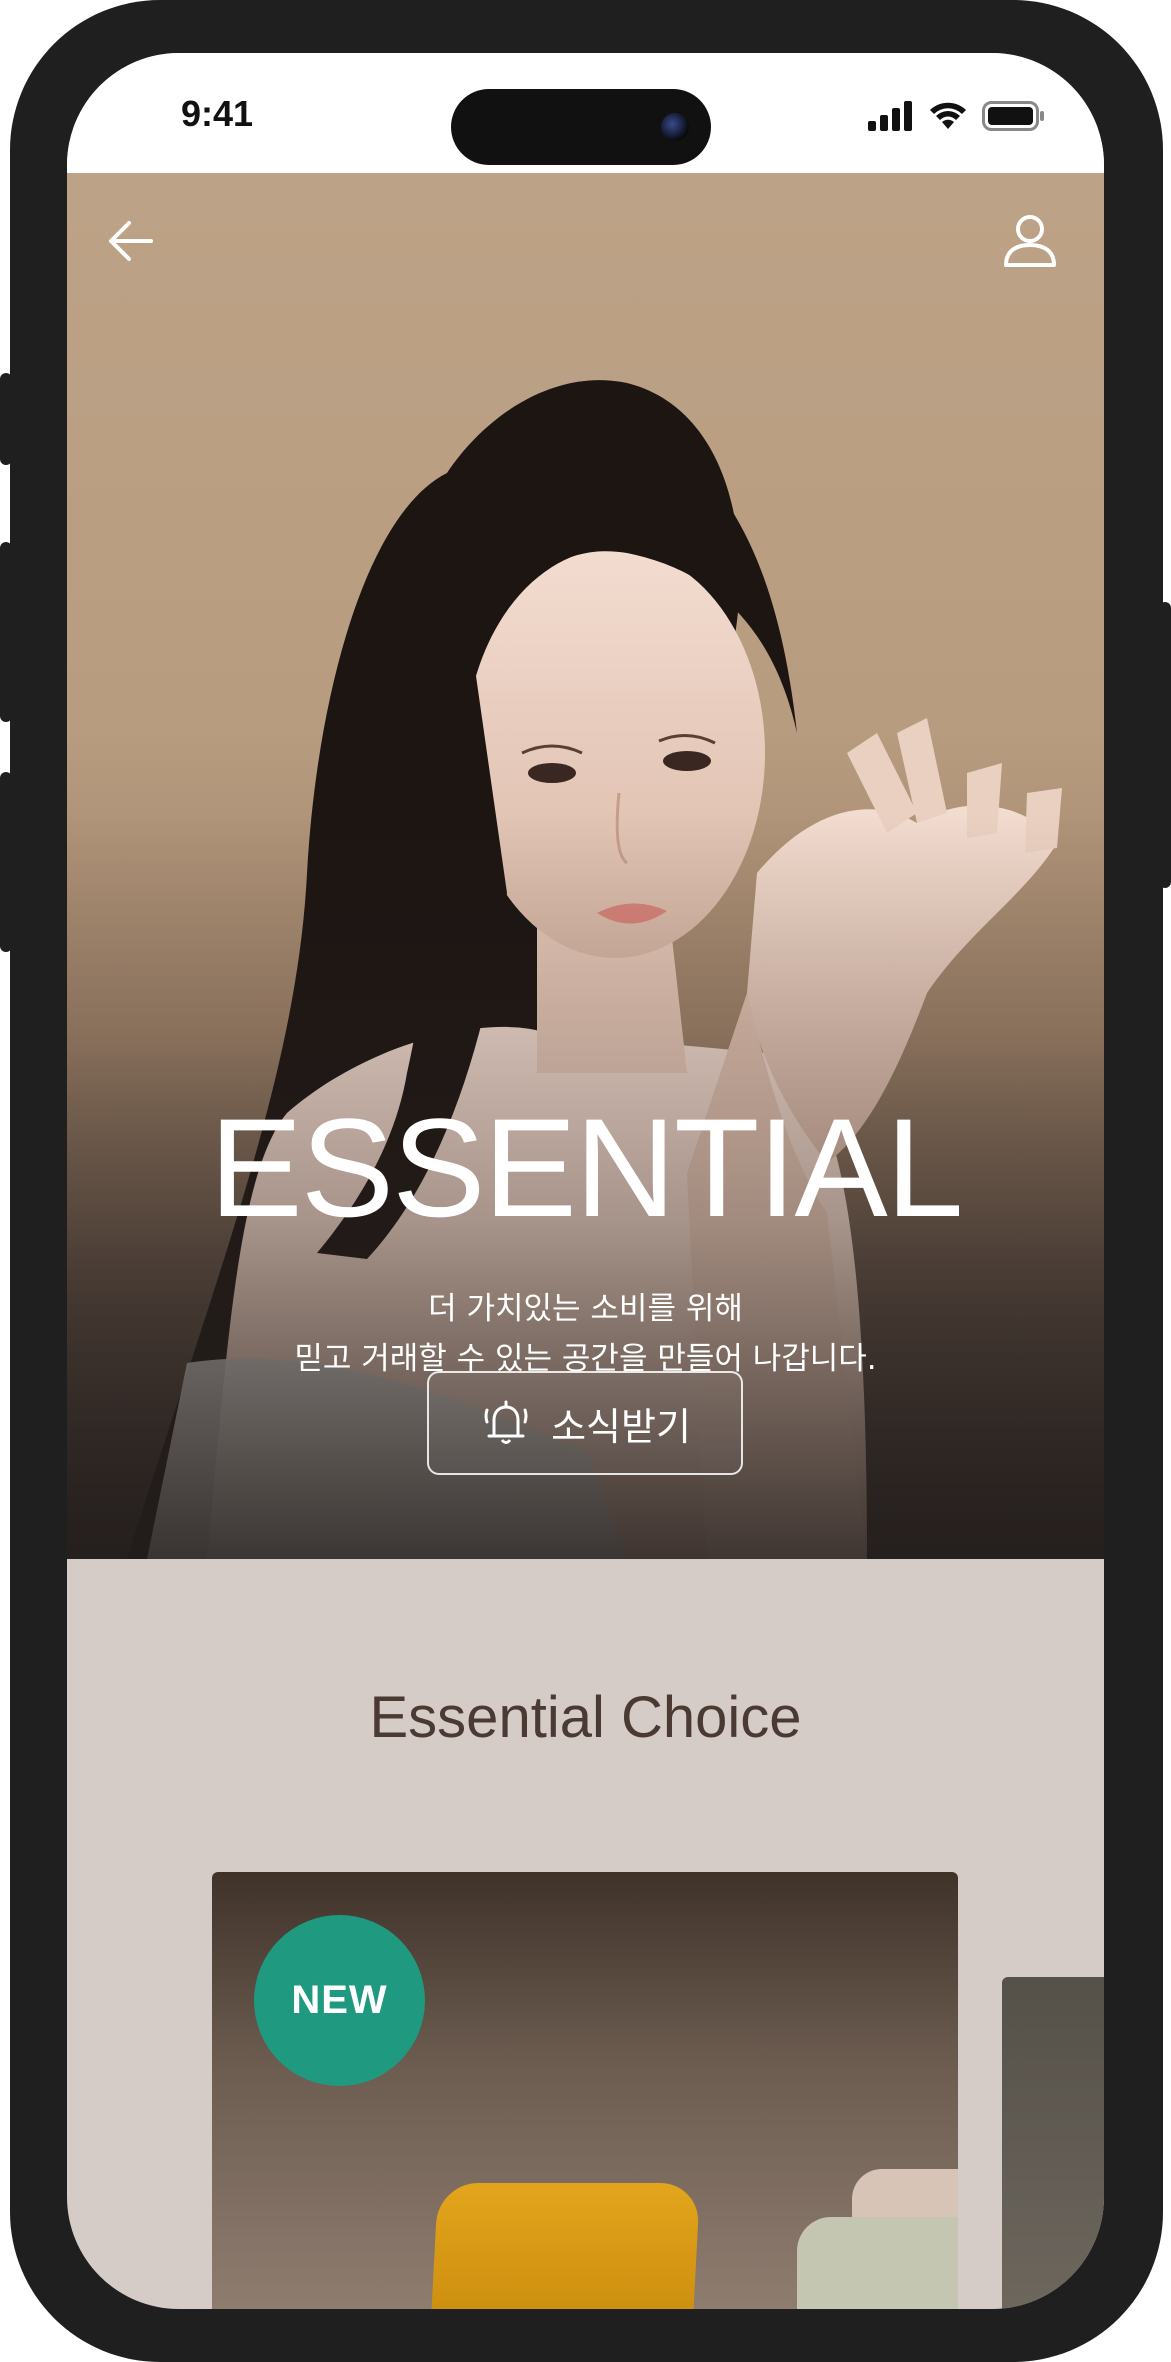 Image resolution: width=1171 pixels, height=2362 pixels. What do you see at coordinates (675, 127) in the screenshot?
I see `camera-icon` at bounding box center [675, 127].